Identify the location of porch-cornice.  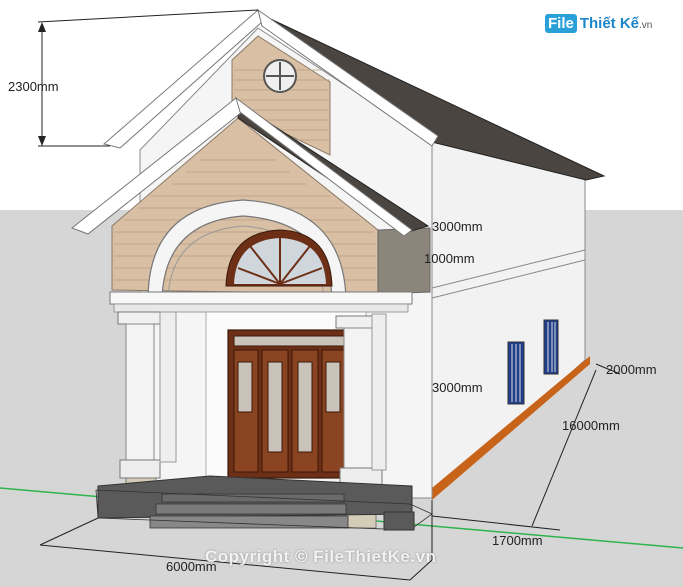
(261, 298).